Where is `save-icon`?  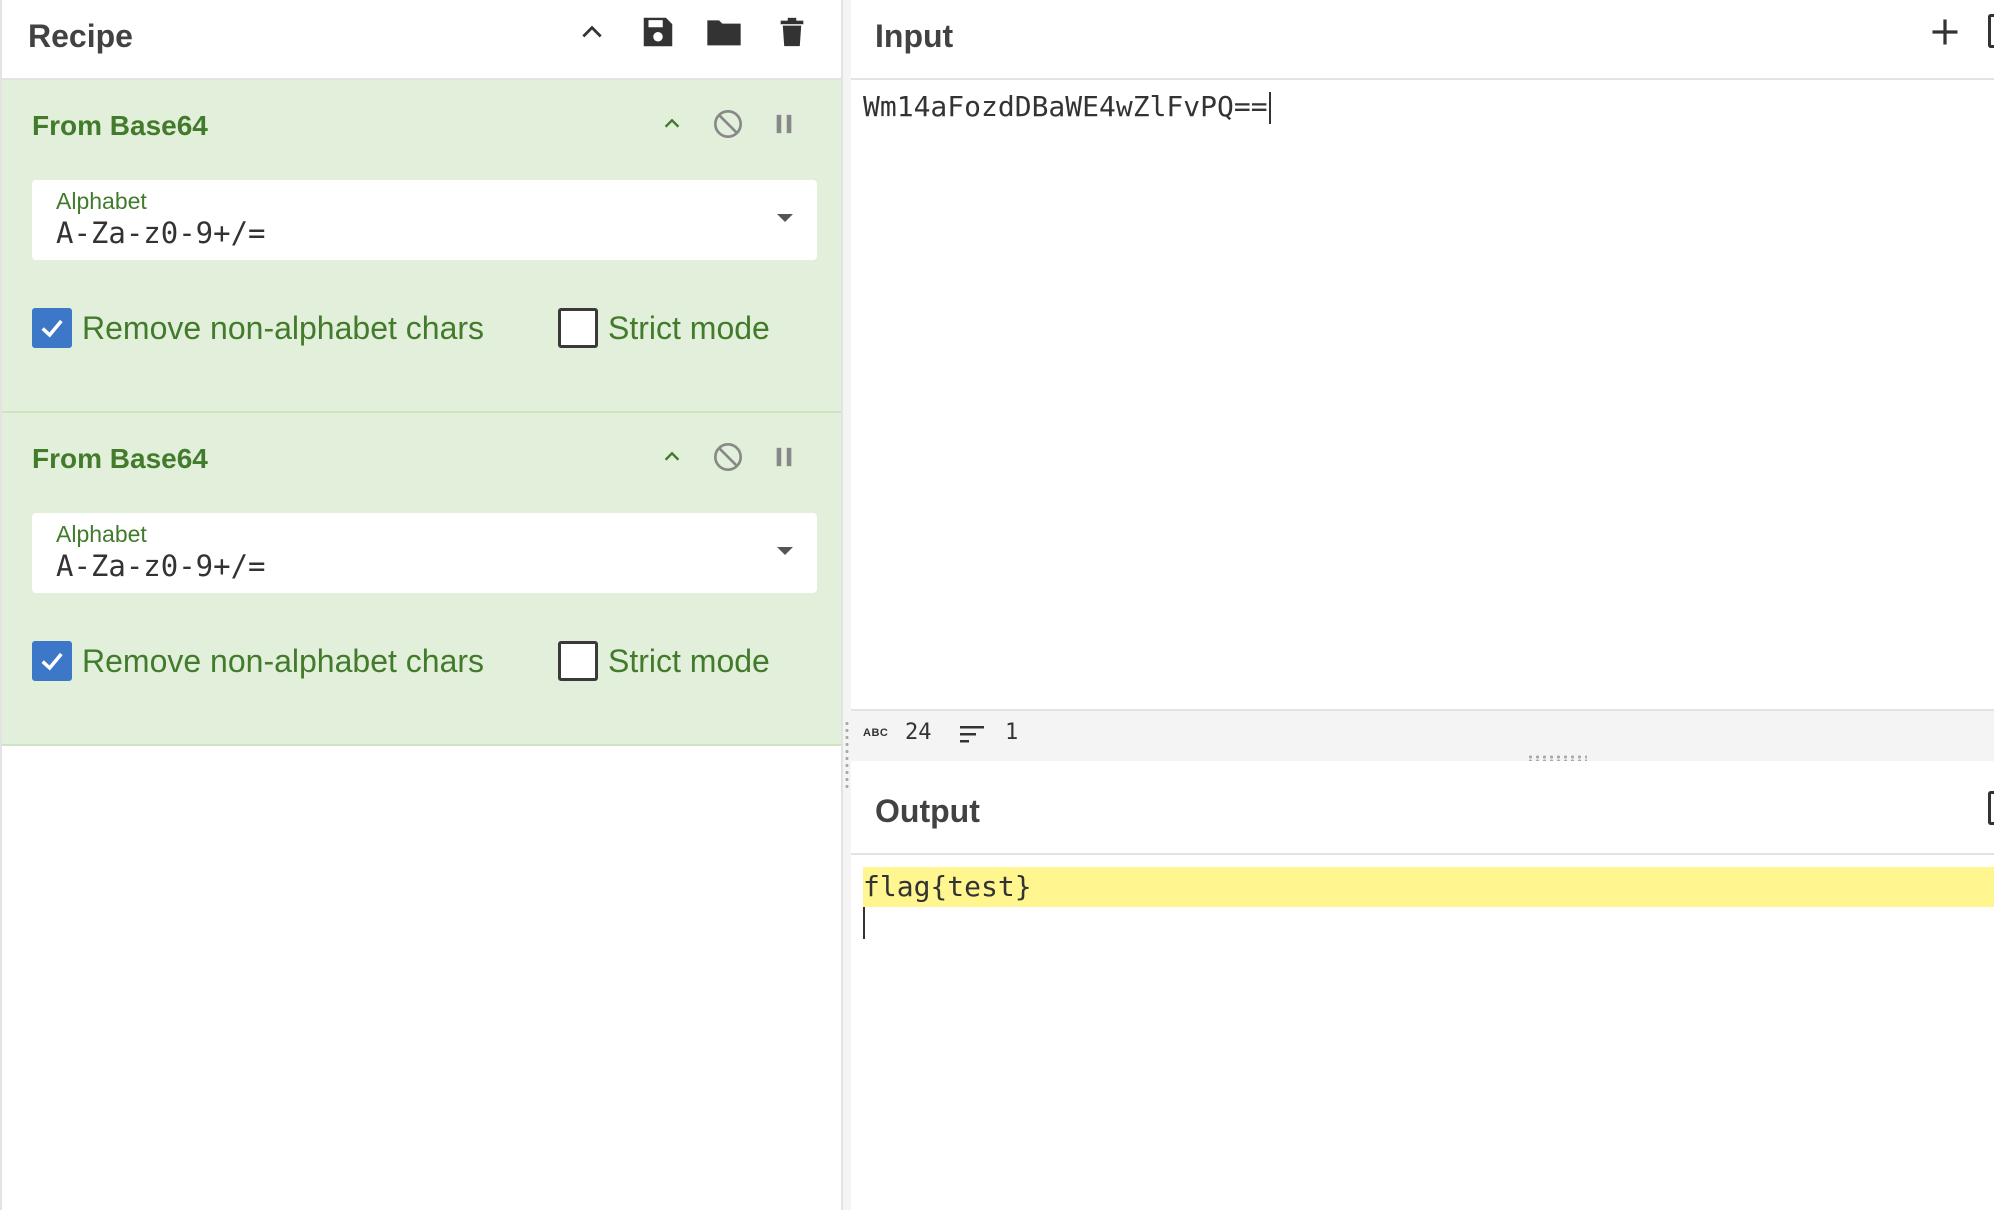
save-icon is located at coordinates (658, 32).